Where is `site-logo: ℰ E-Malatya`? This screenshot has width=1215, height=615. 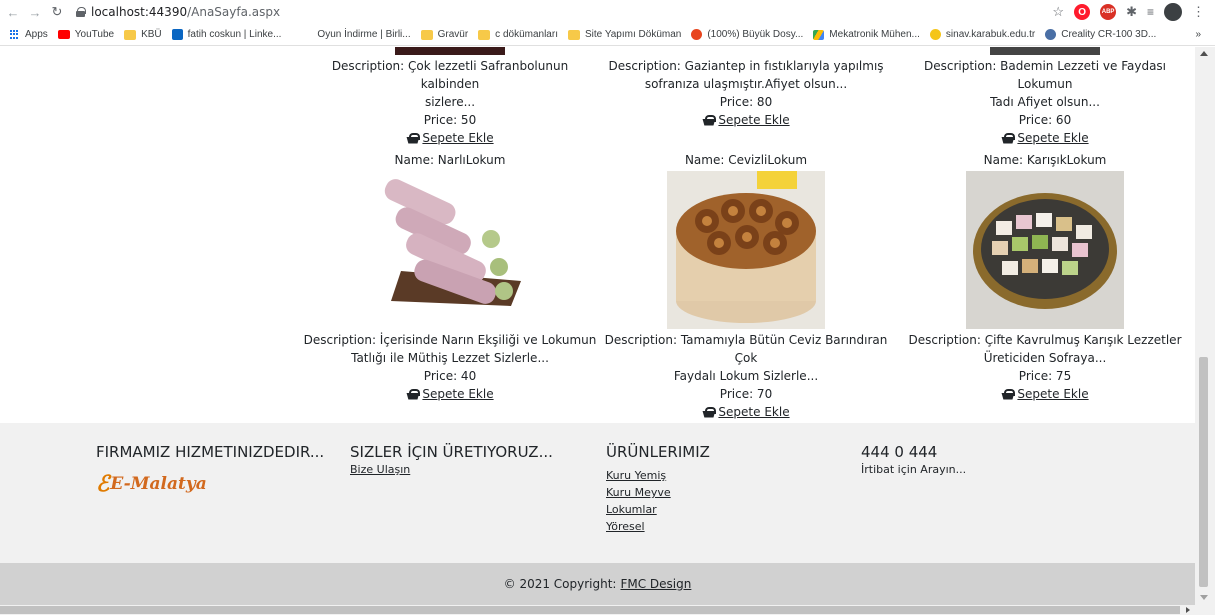
site-logo: ℰ E-Malatya is located at coordinates (210, 484).